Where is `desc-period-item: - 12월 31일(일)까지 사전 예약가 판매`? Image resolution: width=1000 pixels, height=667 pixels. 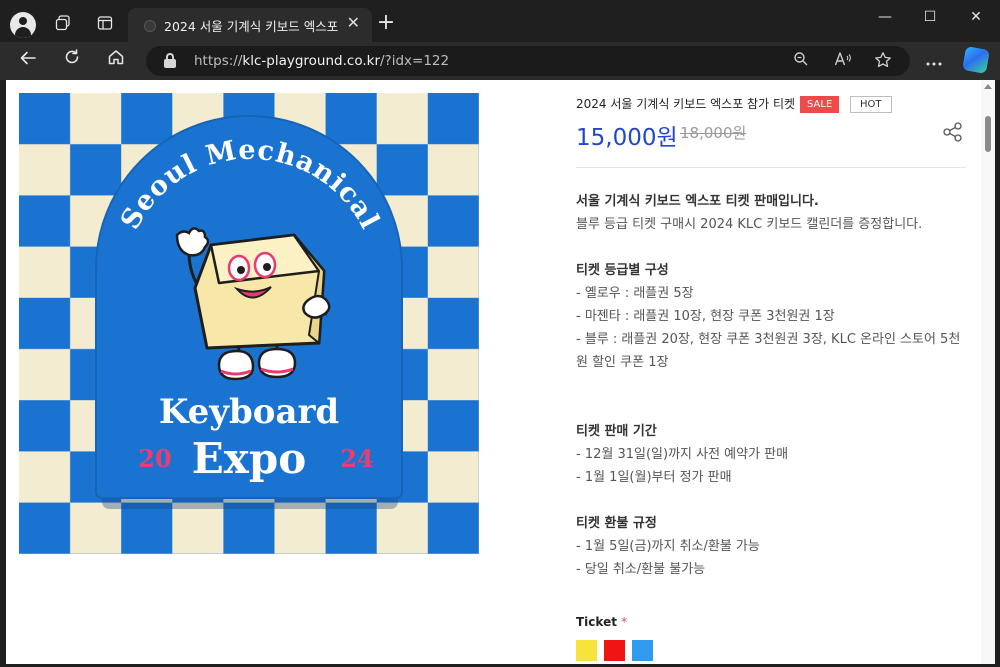 desc-period-item: - 12월 31일(일)까지 사전 예약가 판매 is located at coordinates (682, 454).